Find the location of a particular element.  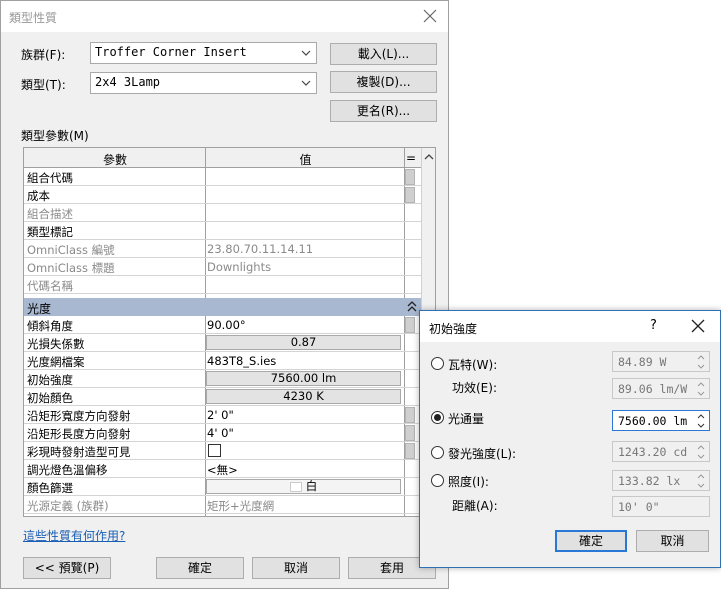

table-row: OmniClass 編號 23.80.70.11.14.11 is located at coordinates (223, 249).